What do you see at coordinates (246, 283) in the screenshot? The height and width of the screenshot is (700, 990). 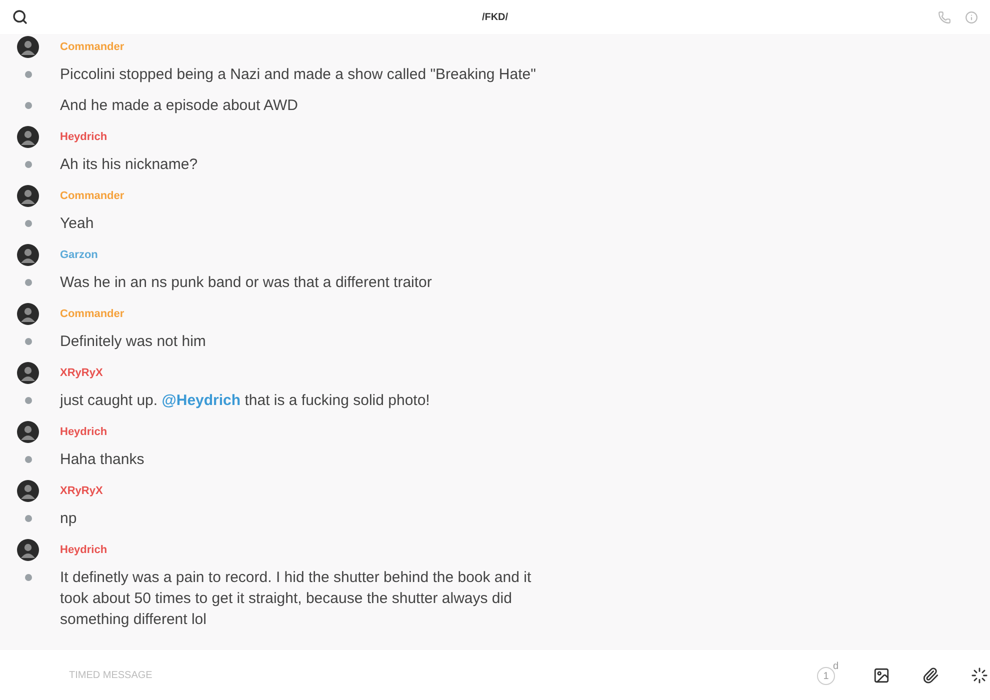 I see `message-text: Was he in an ns punk band or was that a different traitor` at bounding box center [246, 283].